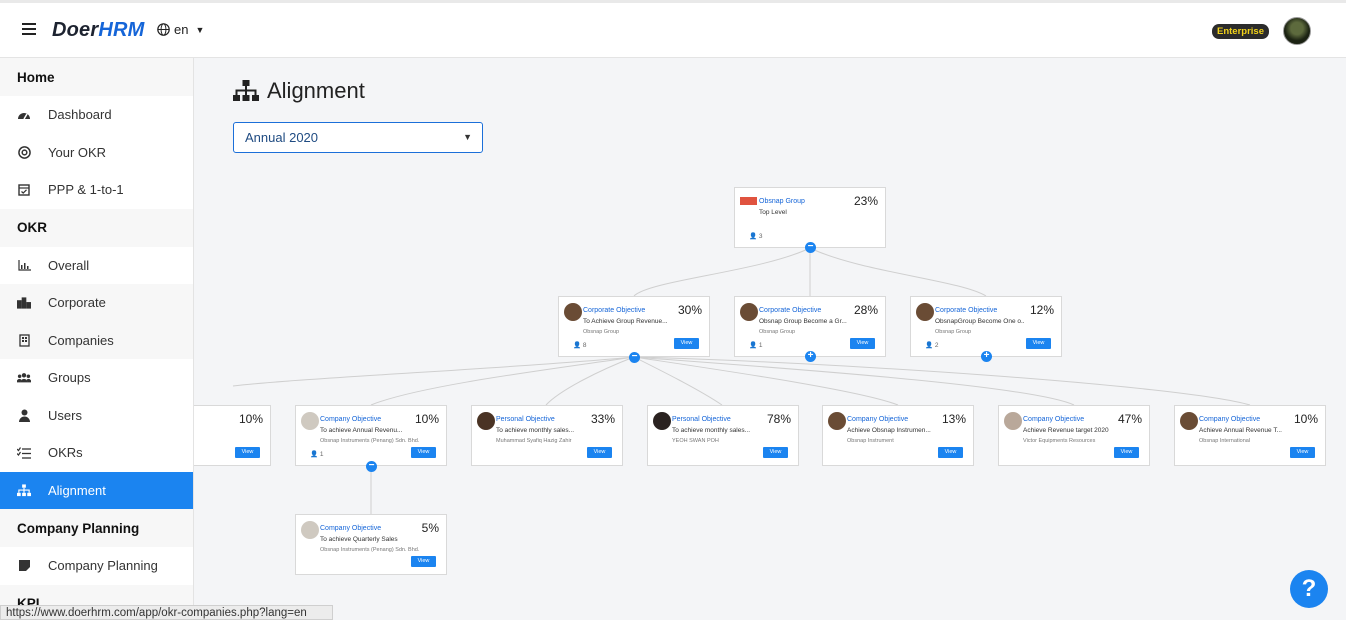  What do you see at coordinates (359, 539) in the screenshot?
I see `node-description: To achieve Quarterly Sales` at bounding box center [359, 539].